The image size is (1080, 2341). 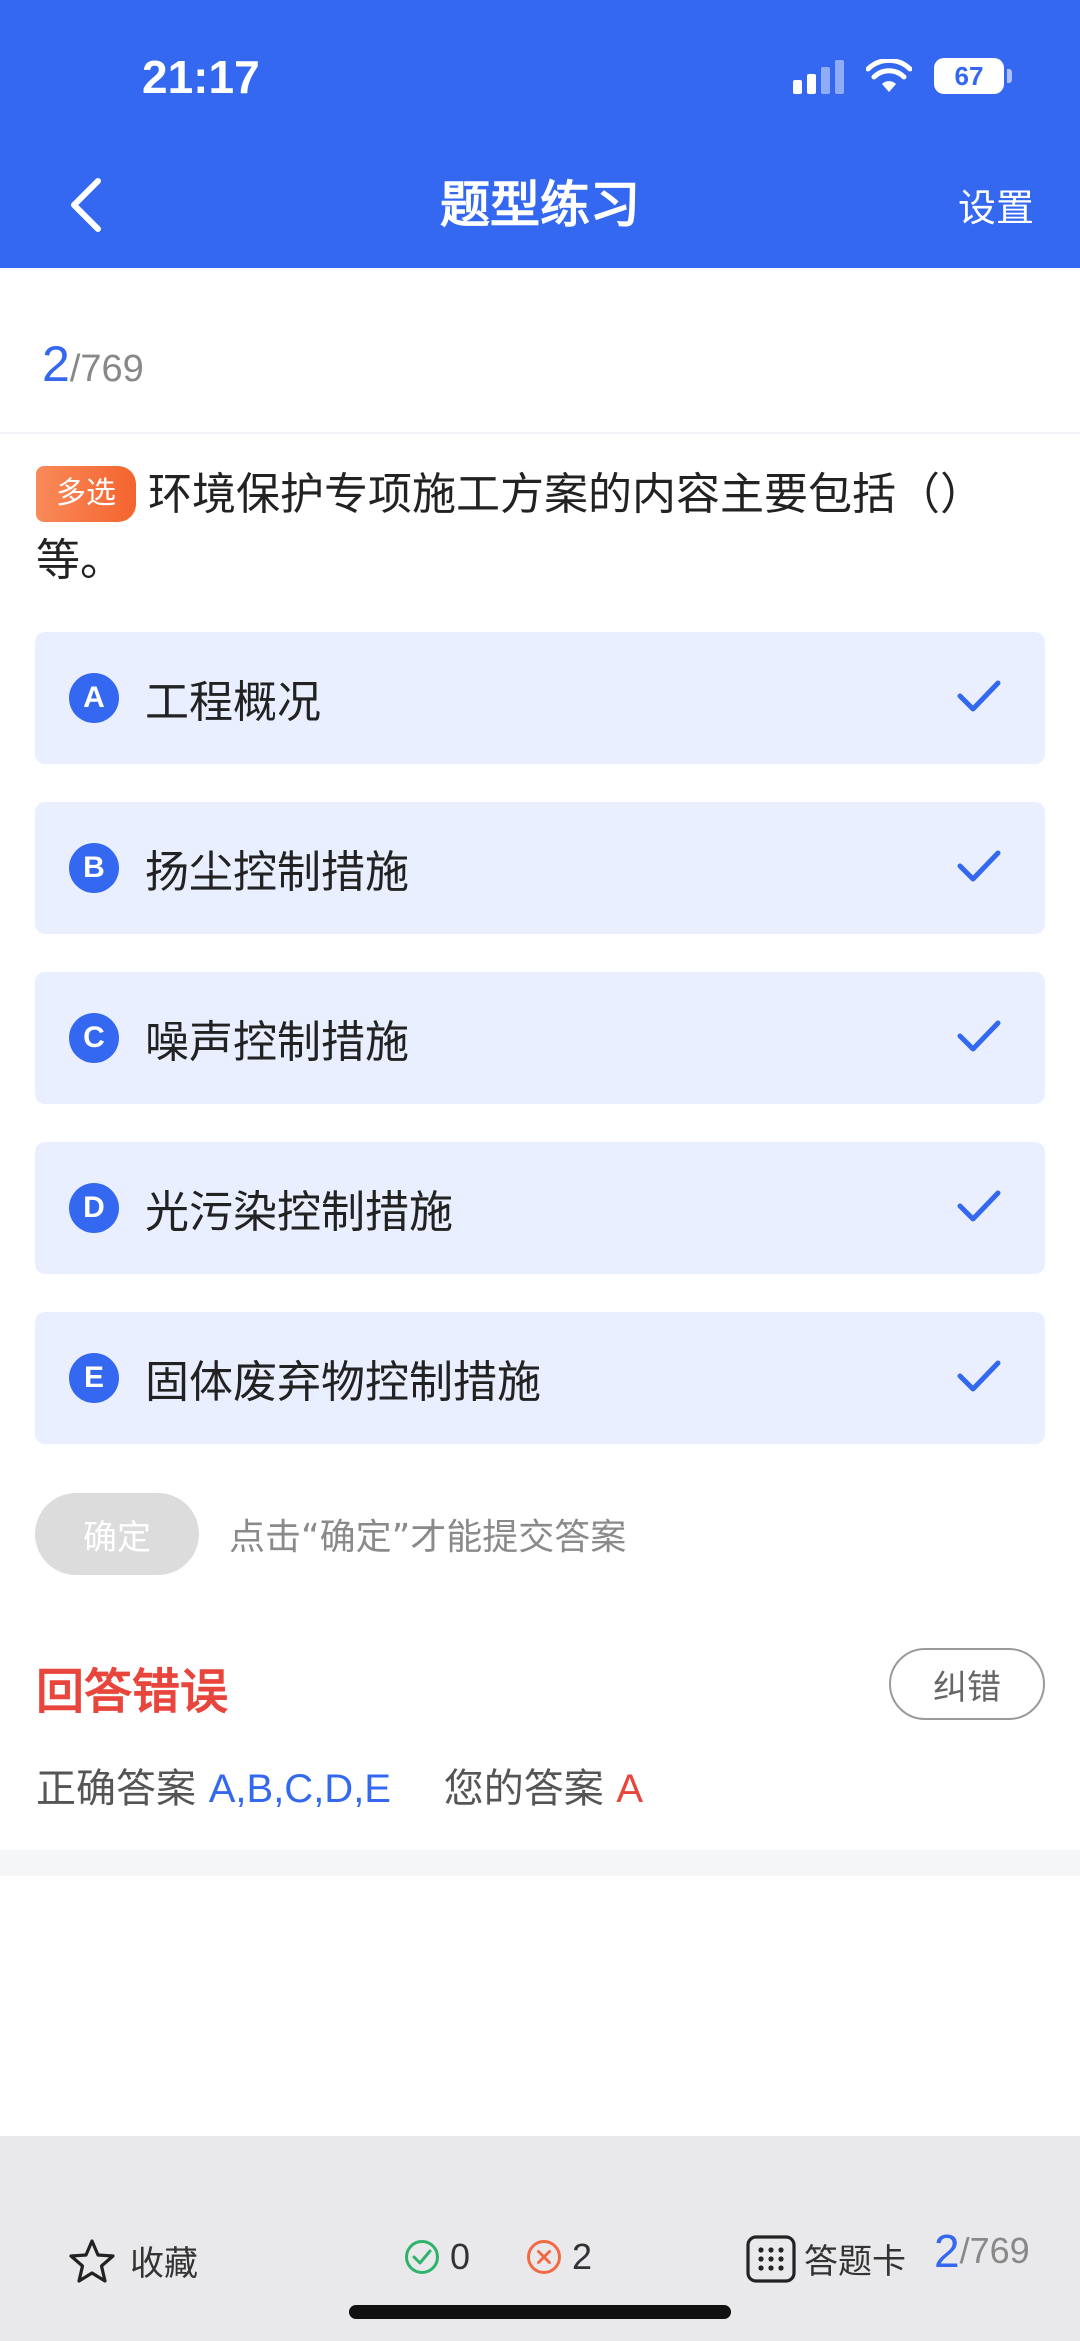 I want to click on question-progress: 2/769, so click(x=93, y=364).